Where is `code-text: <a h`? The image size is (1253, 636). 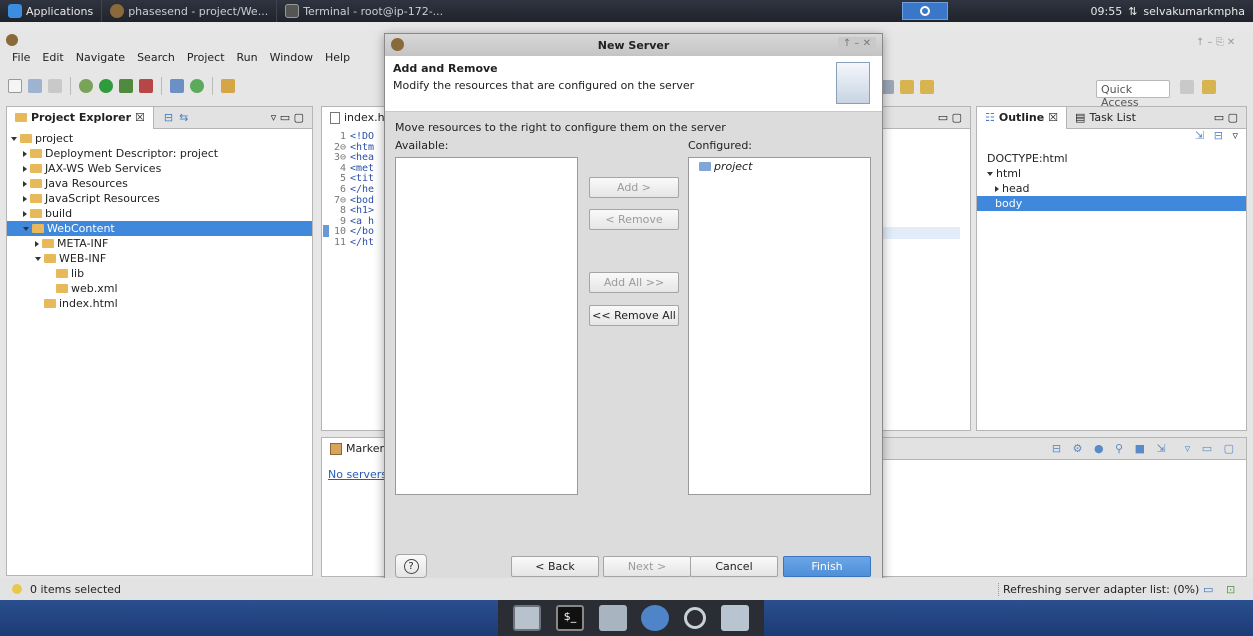 code-text: <a h is located at coordinates (362, 221).